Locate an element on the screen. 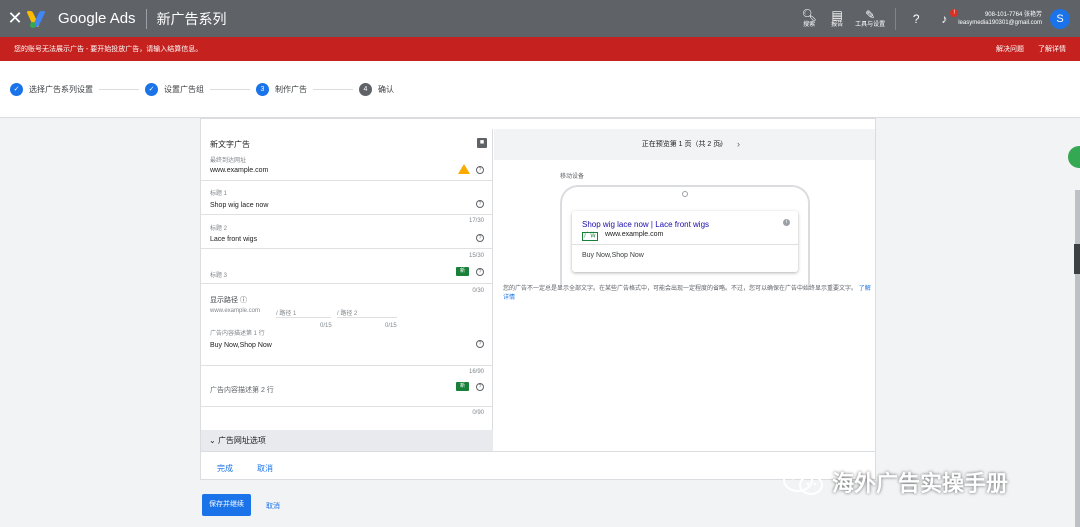  footer-cancel-button: 取消 is located at coordinates (273, 506).